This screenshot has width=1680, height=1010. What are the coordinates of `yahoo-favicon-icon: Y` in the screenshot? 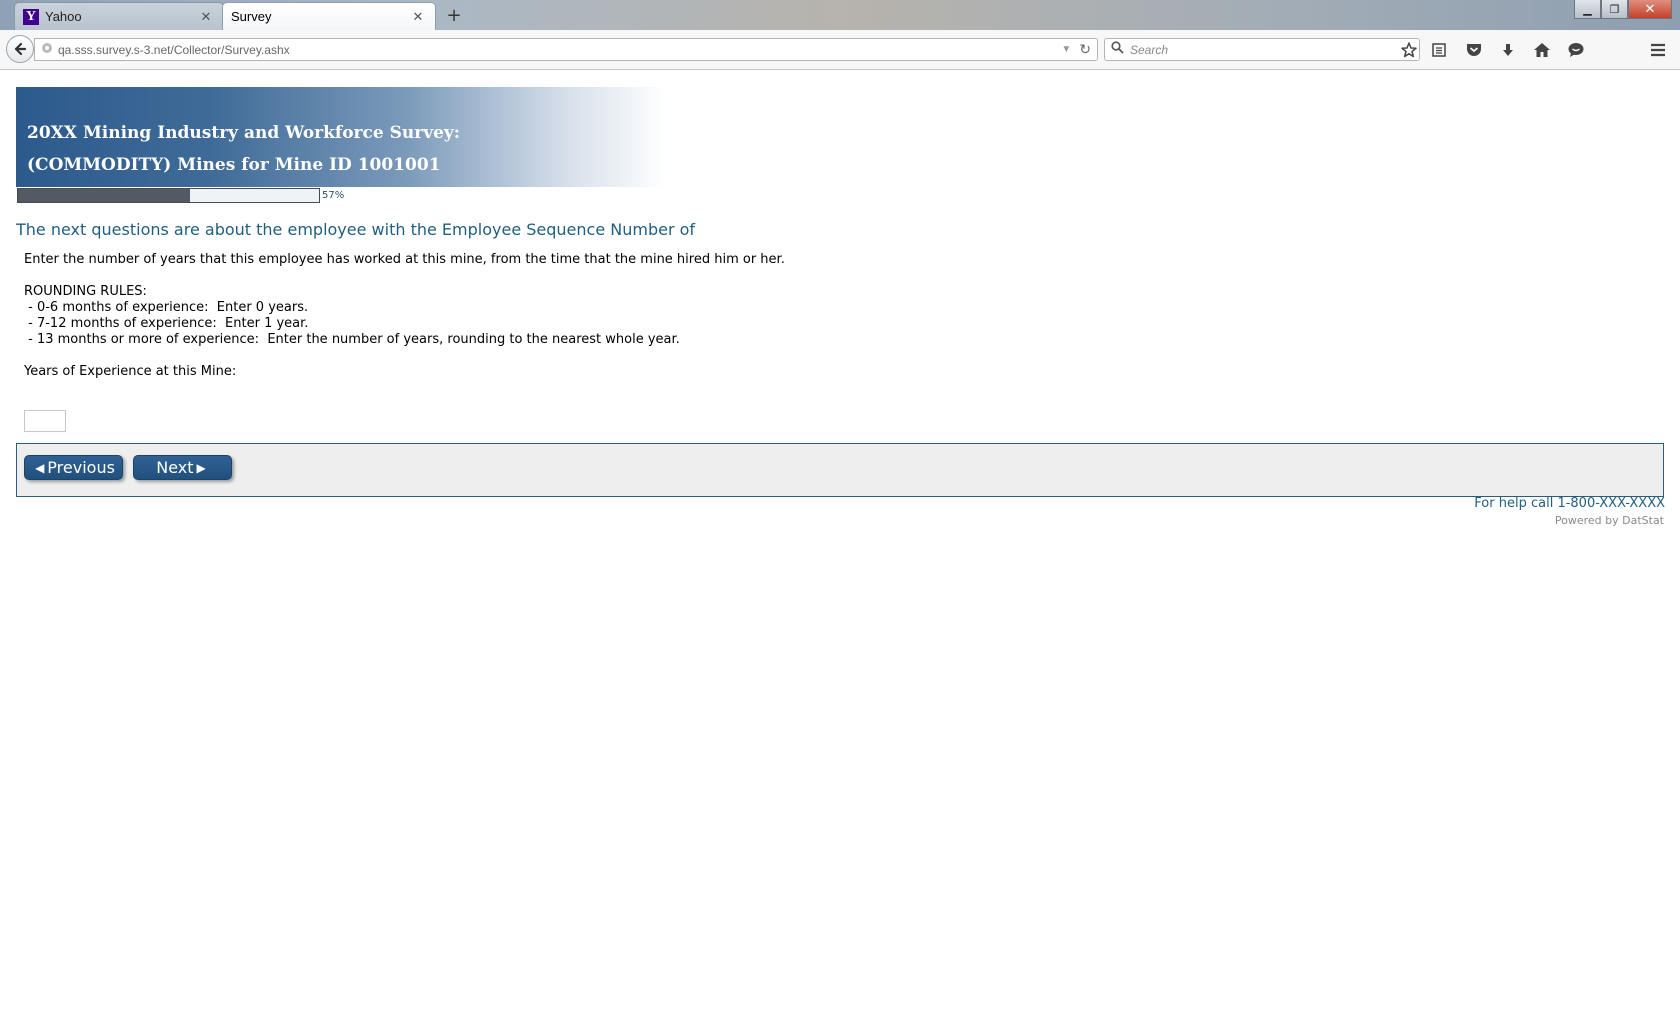 It's located at (31, 16).